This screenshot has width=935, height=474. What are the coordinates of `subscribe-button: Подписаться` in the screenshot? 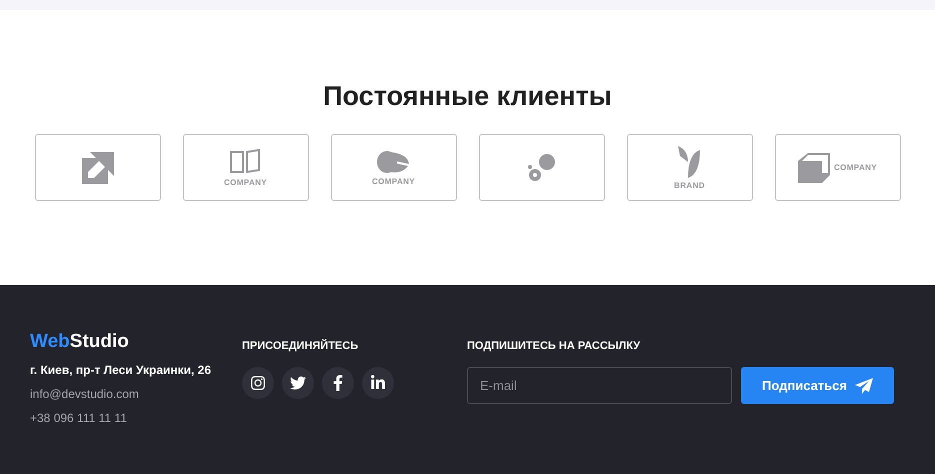 It's located at (817, 385).